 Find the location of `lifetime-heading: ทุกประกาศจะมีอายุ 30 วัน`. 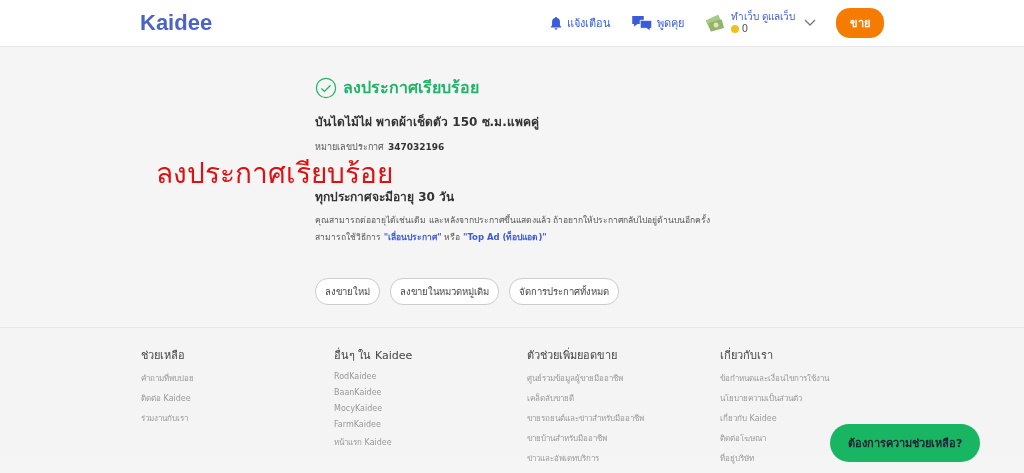

lifetime-heading: ทุกประกาศจะมีอายุ 30 วัน is located at coordinates (385, 197).